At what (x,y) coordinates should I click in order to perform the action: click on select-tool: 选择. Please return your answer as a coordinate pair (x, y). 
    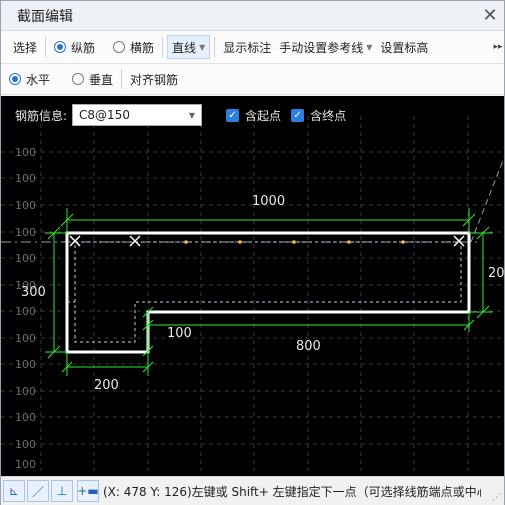
    Looking at the image, I should click on (25, 47).